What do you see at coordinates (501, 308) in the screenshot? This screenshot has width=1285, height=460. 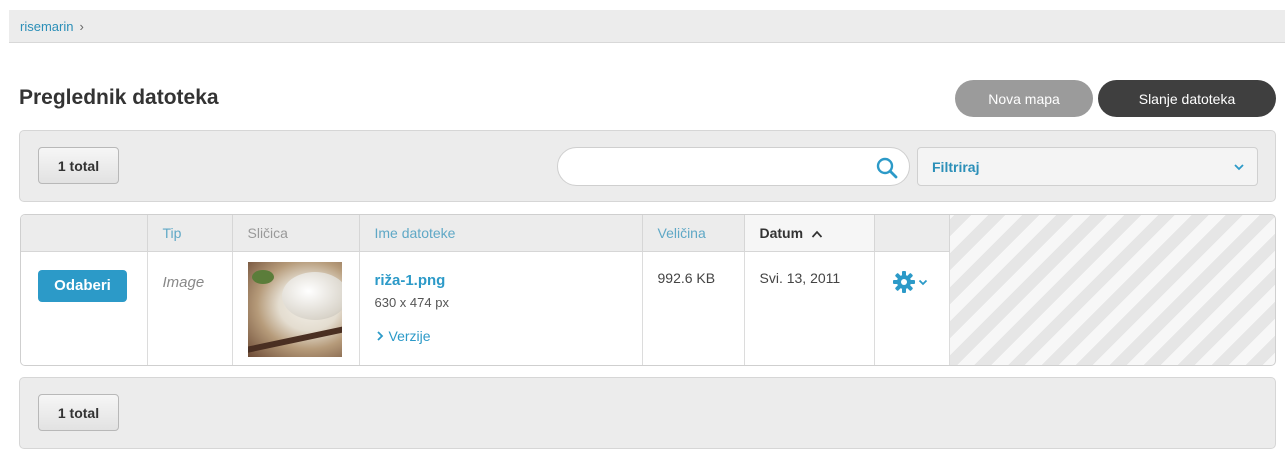 I see `cell-filename: riža-1.png 630 x 474 px Verzije` at bounding box center [501, 308].